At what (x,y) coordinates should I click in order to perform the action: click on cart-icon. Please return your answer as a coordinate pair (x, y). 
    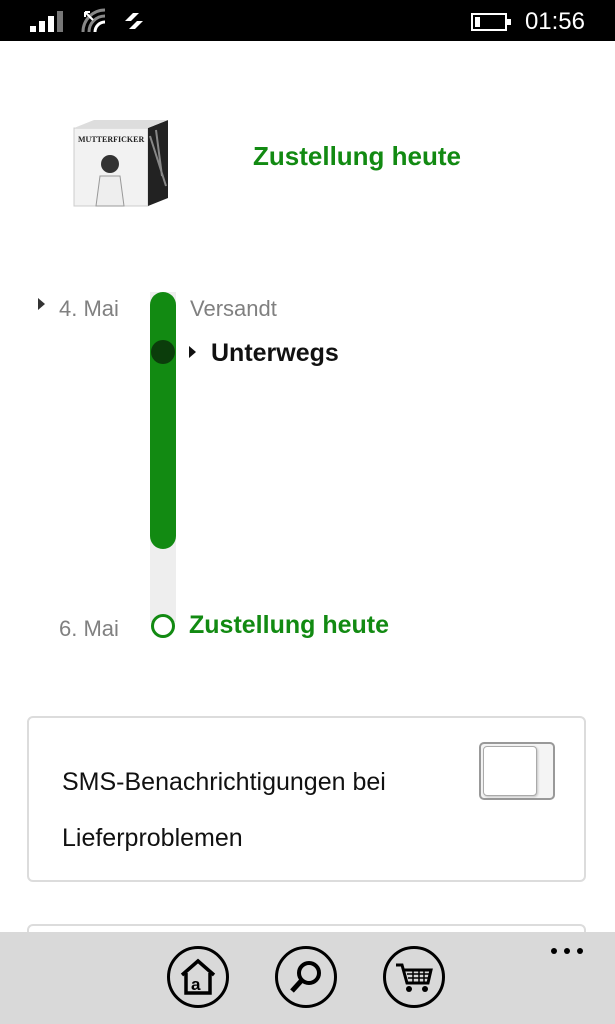
    Looking at the image, I should click on (414, 977).